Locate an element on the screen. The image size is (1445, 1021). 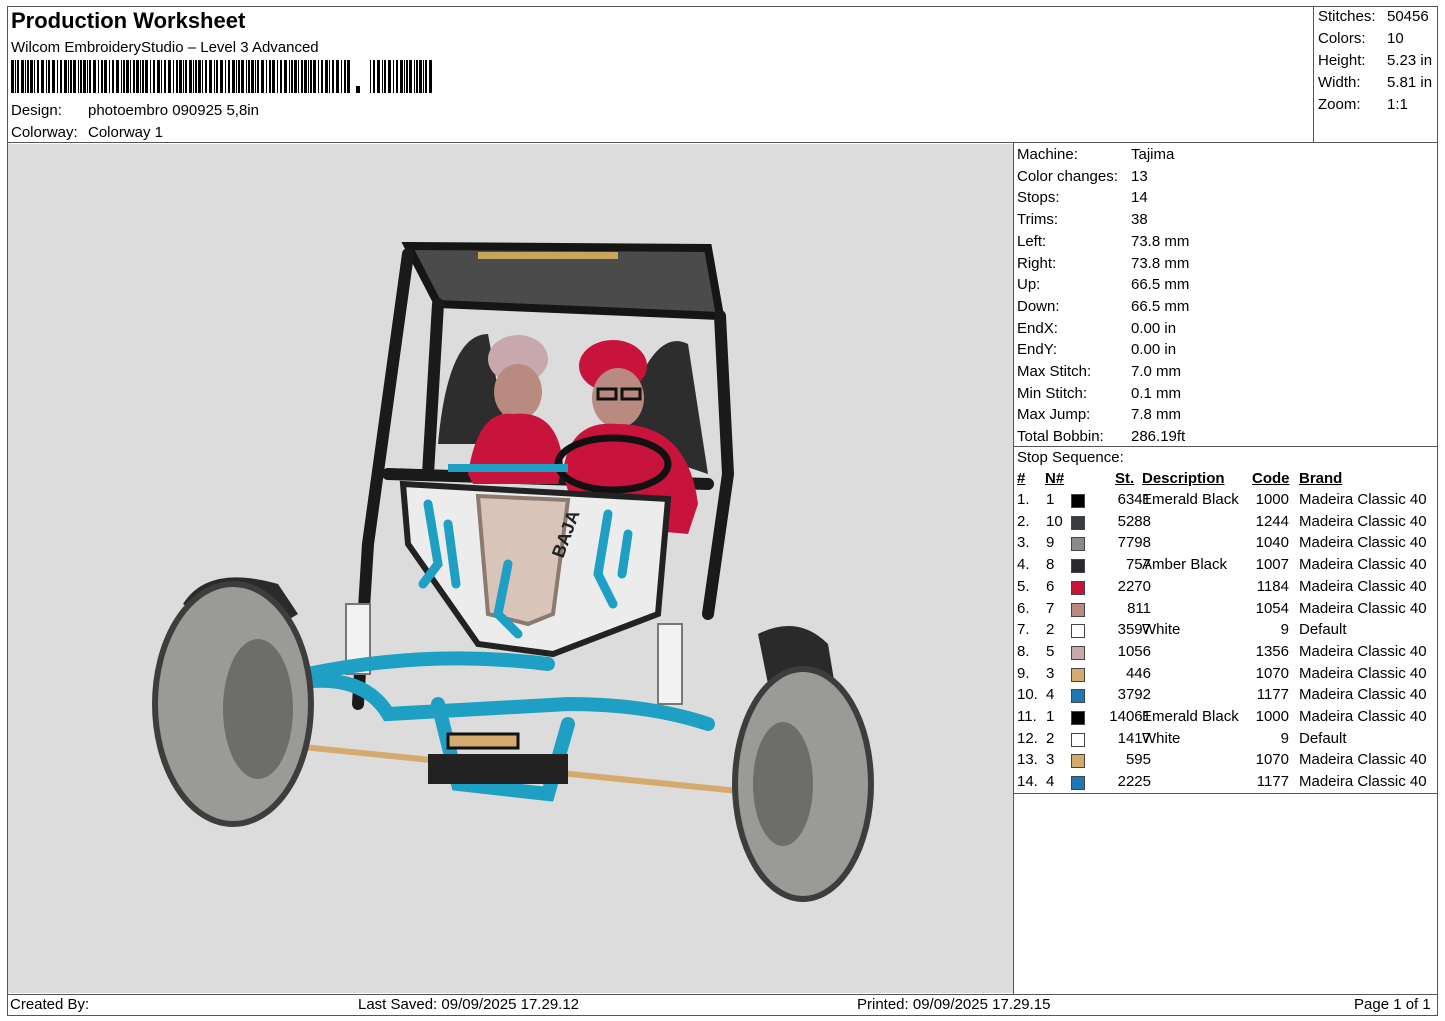
row-index: 4. is located at coordinates (1023, 565).